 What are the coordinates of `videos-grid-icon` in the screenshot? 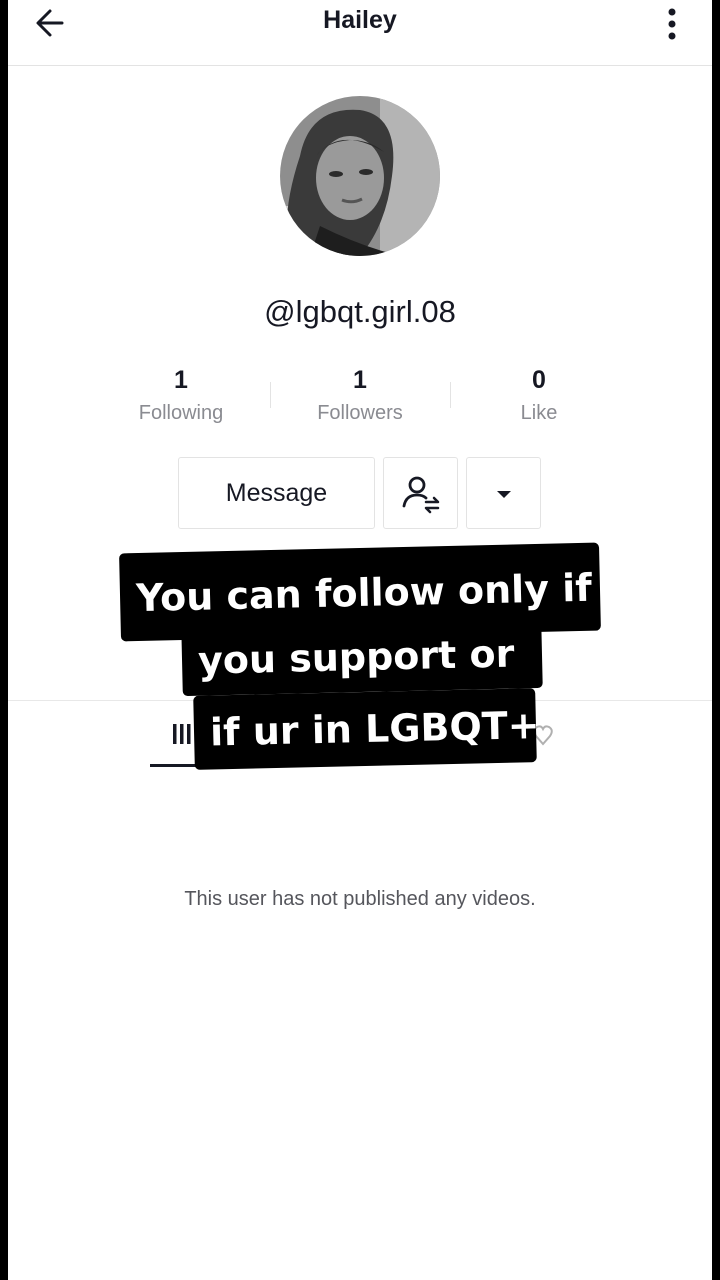 It's located at (182, 734).